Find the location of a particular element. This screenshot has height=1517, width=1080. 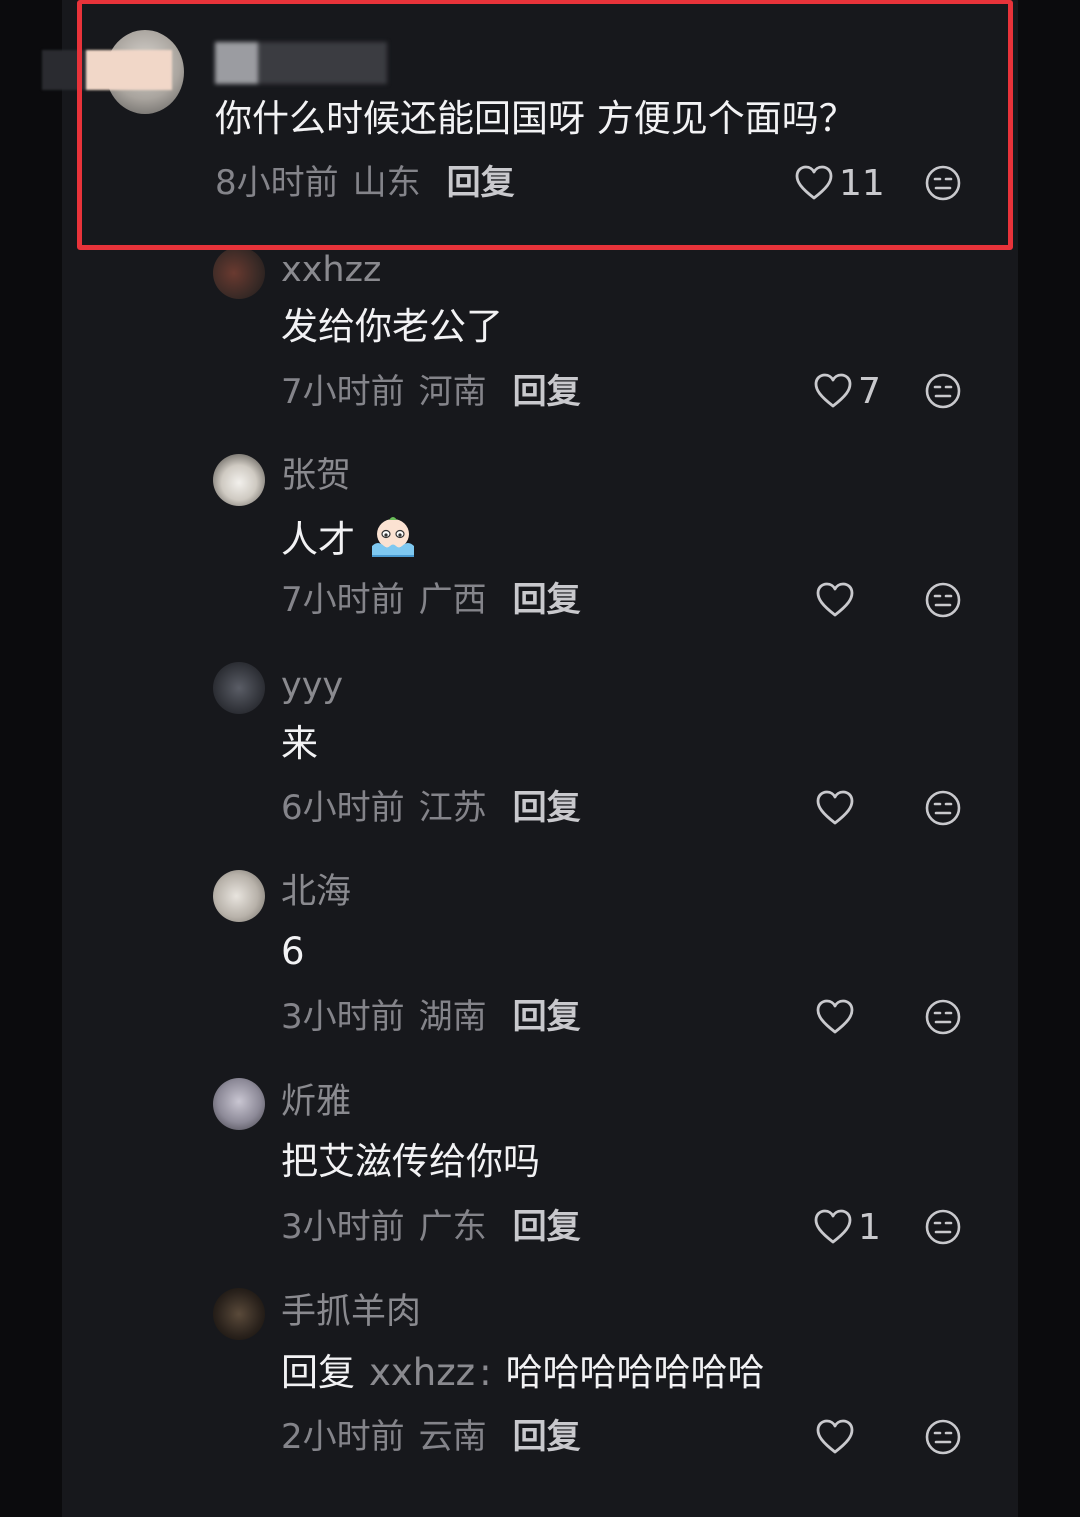

comment-meta: 2小时前 云南 回复 is located at coordinates (431, 1437).